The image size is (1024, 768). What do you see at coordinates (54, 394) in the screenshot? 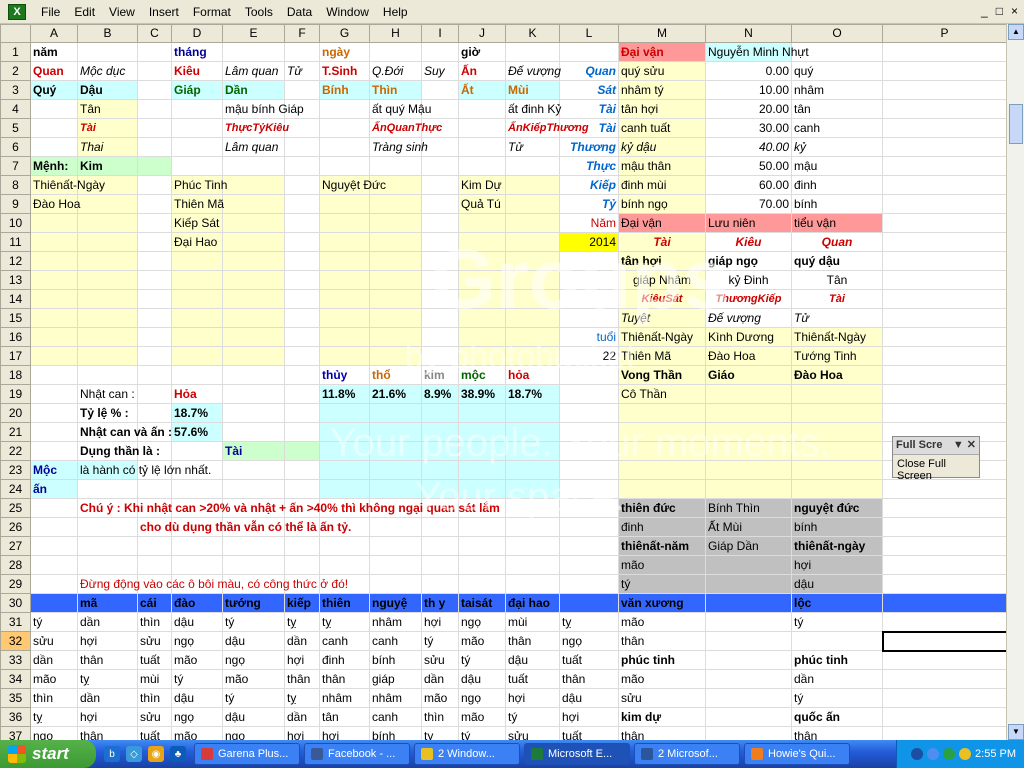
I see `cell-a19` at bounding box center [54, 394].